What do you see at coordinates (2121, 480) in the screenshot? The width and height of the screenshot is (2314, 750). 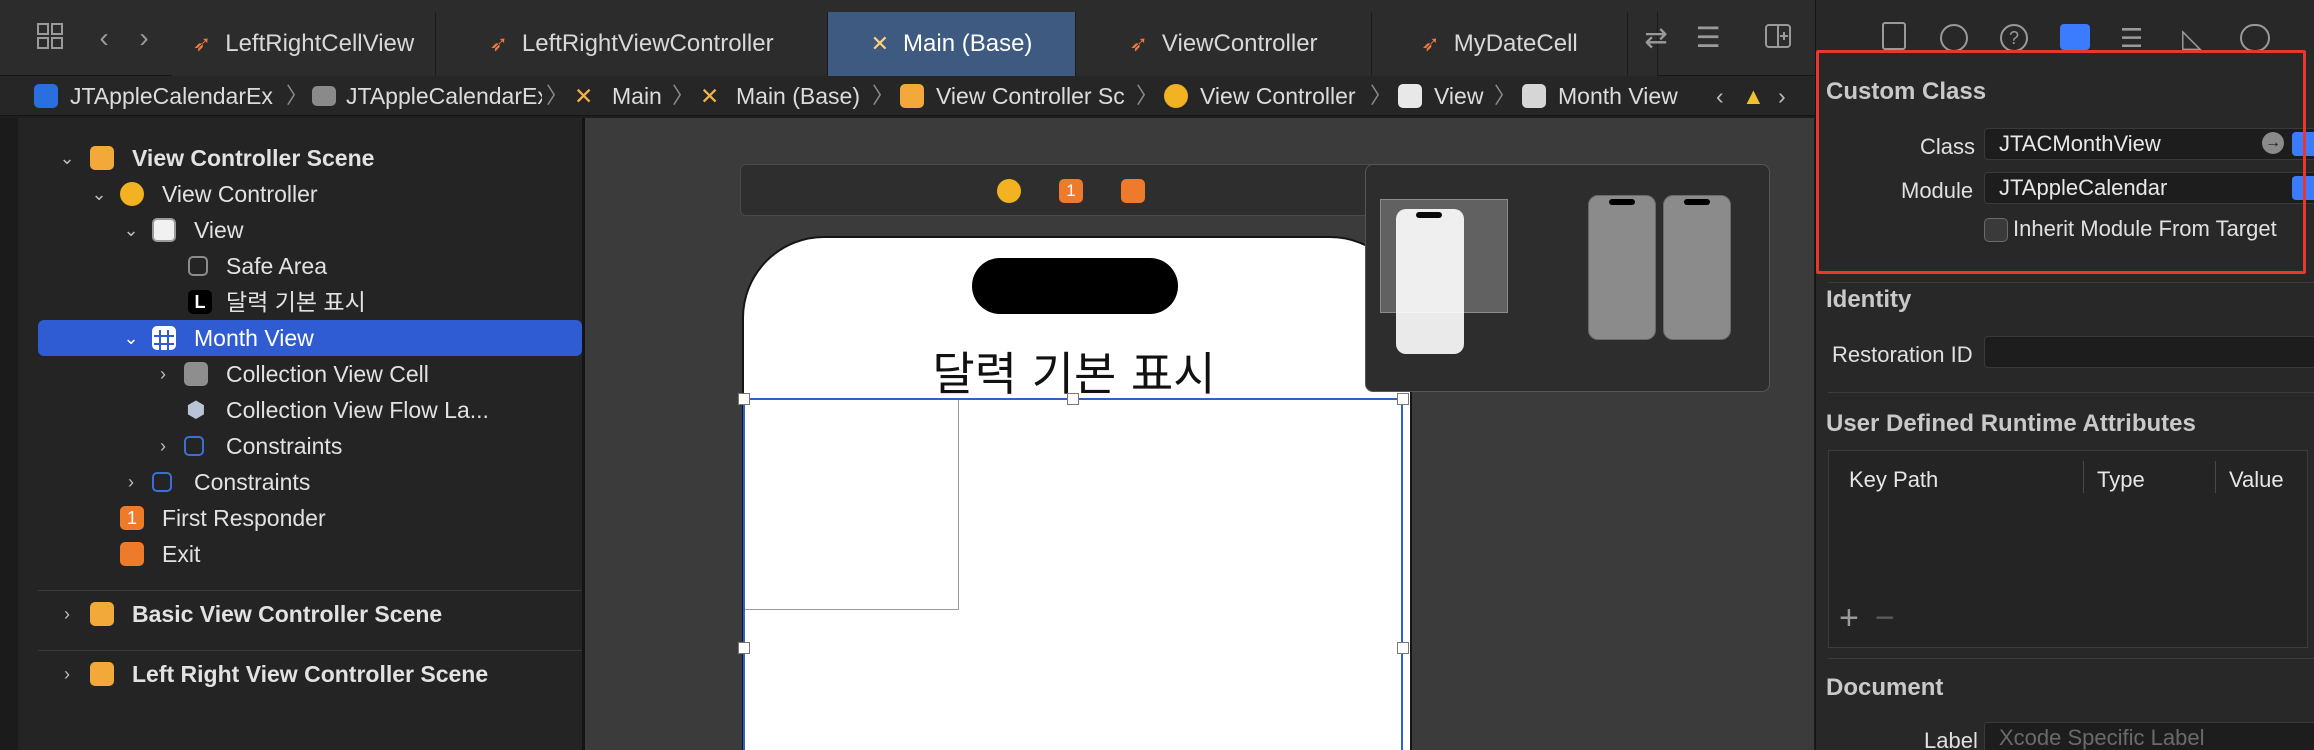 I see `column-type: Type` at bounding box center [2121, 480].